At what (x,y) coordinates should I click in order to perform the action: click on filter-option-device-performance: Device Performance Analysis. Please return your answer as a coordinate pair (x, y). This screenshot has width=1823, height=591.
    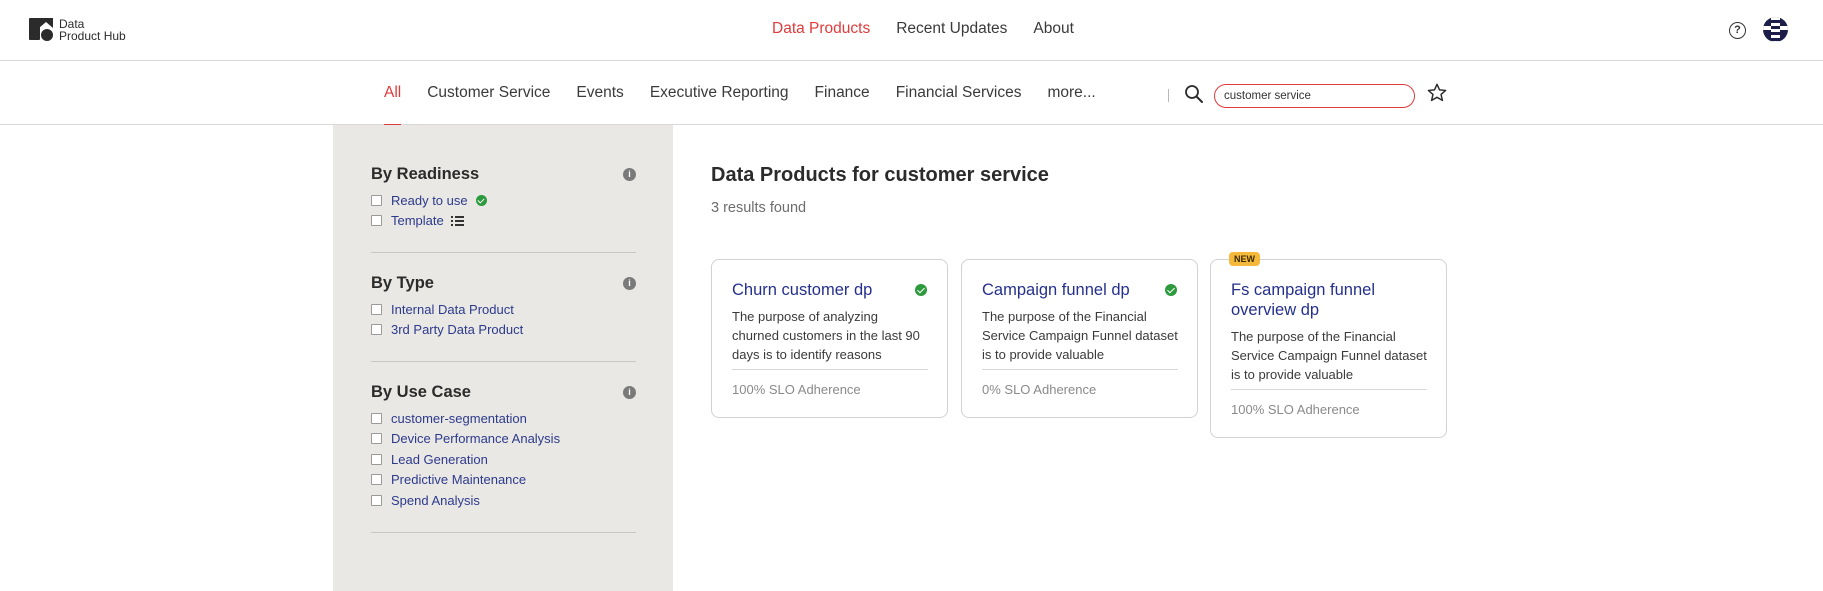
    Looking at the image, I should click on (503, 439).